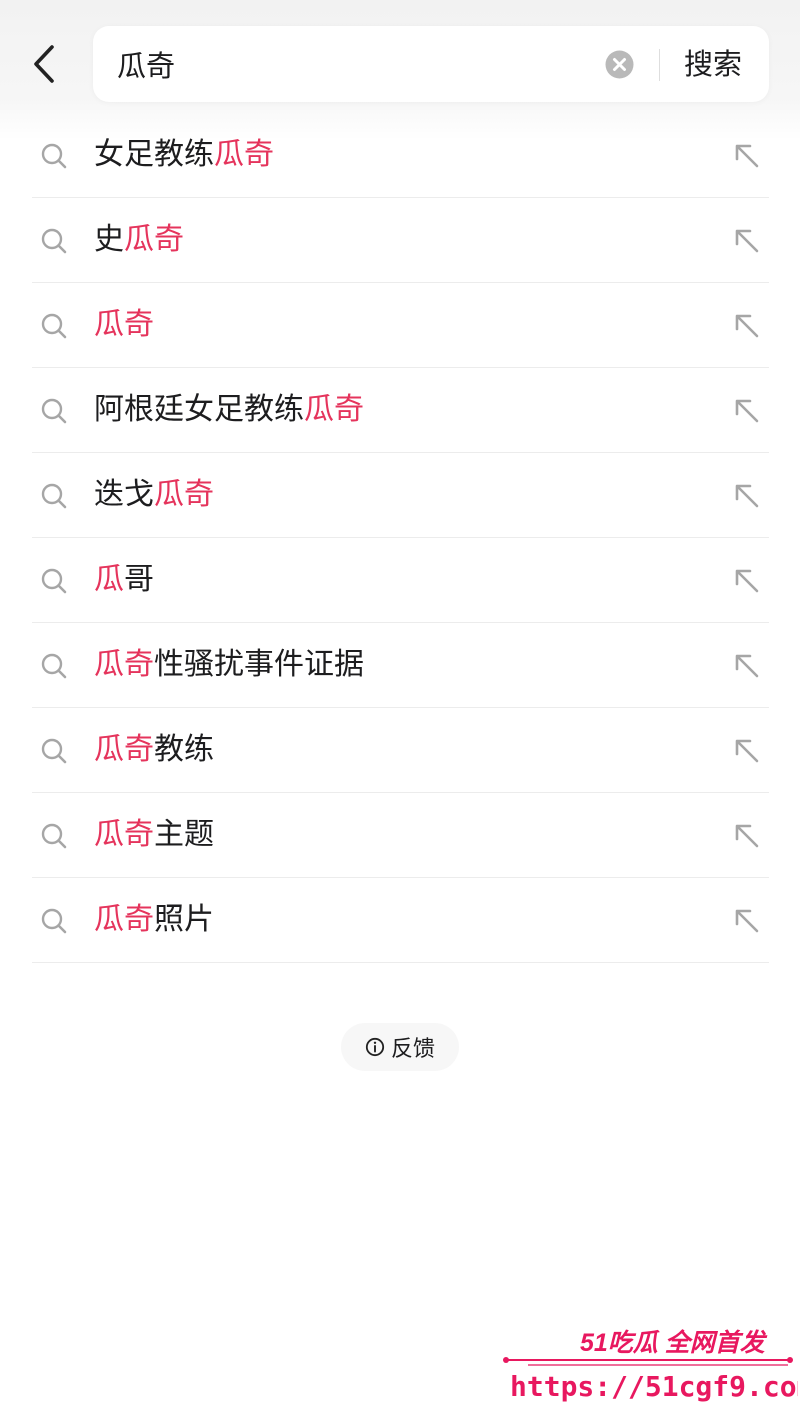 The width and height of the screenshot is (800, 1418). I want to click on watermark-brand: 51吃瓜 全网首发, so click(674, 1343).